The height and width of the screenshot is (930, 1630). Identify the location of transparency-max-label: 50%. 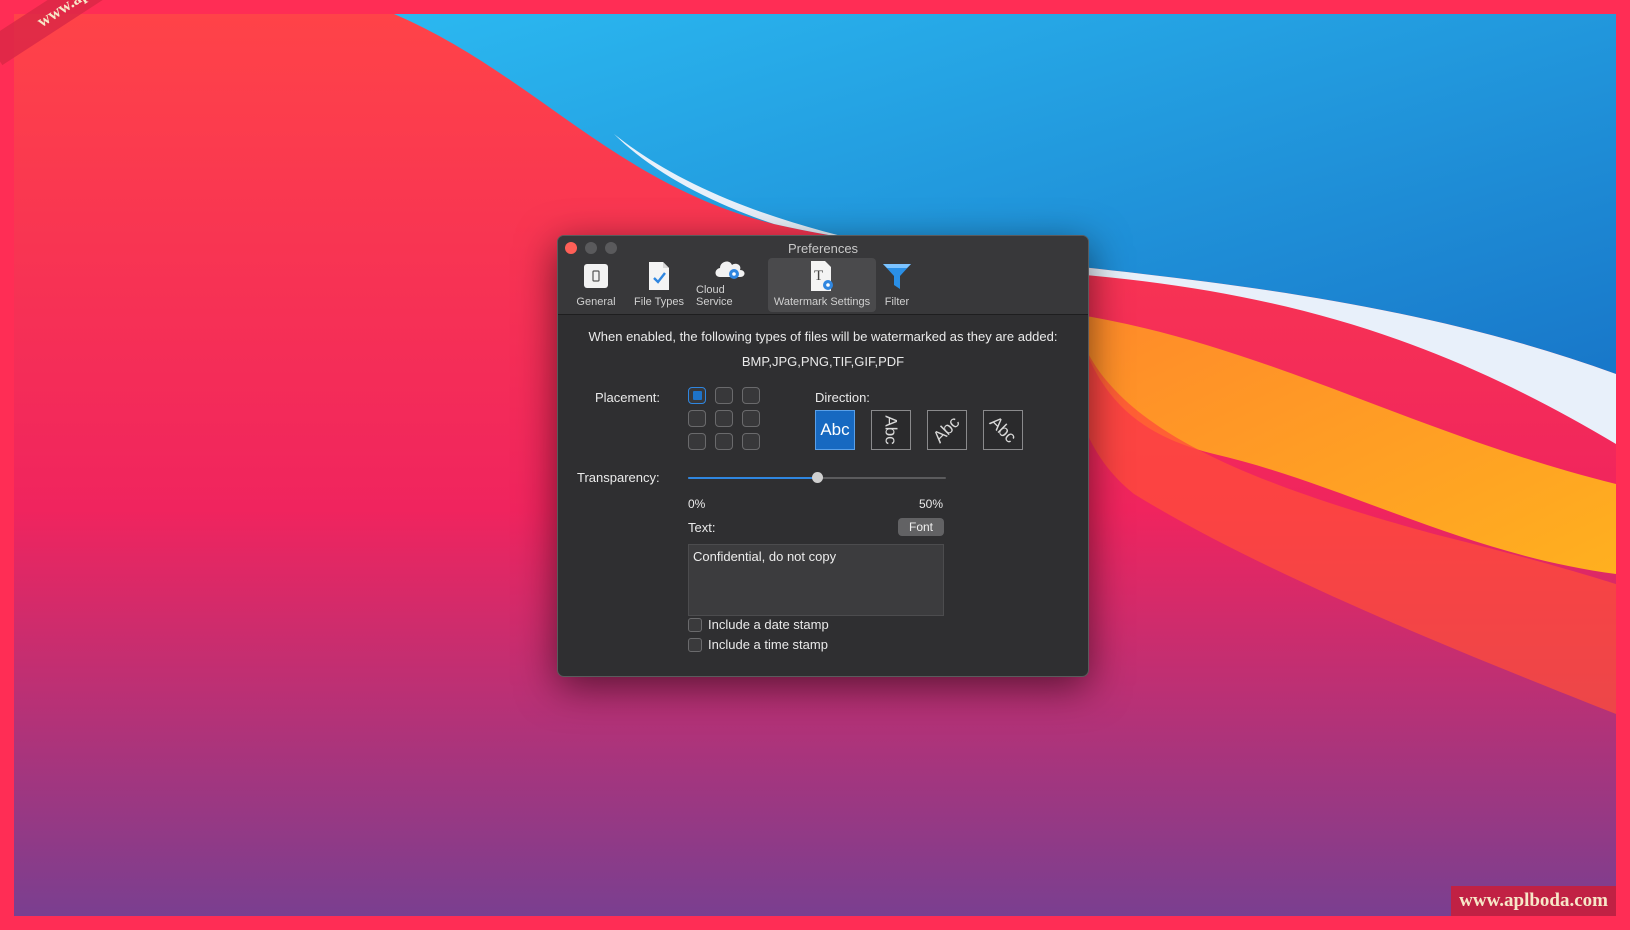
(931, 504).